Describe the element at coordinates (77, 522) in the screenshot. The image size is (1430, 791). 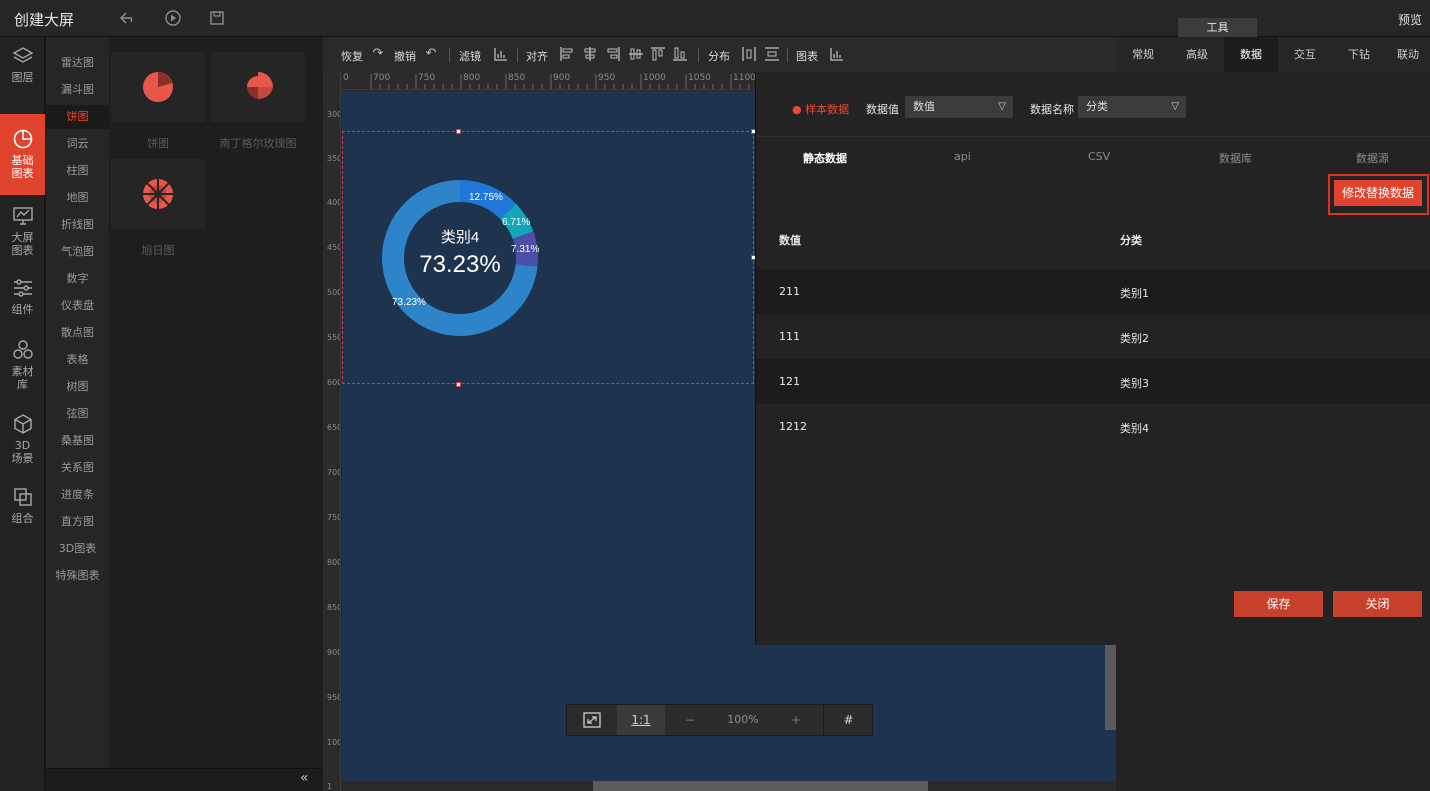
I see `category-item: 直方图` at that location.